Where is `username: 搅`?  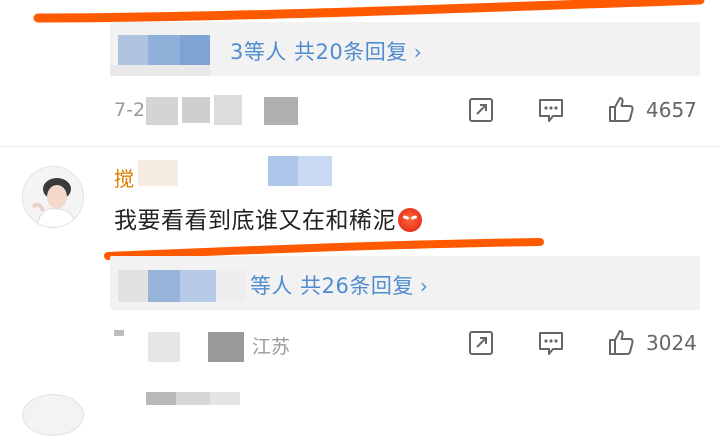
username: 搅 is located at coordinates (124, 177).